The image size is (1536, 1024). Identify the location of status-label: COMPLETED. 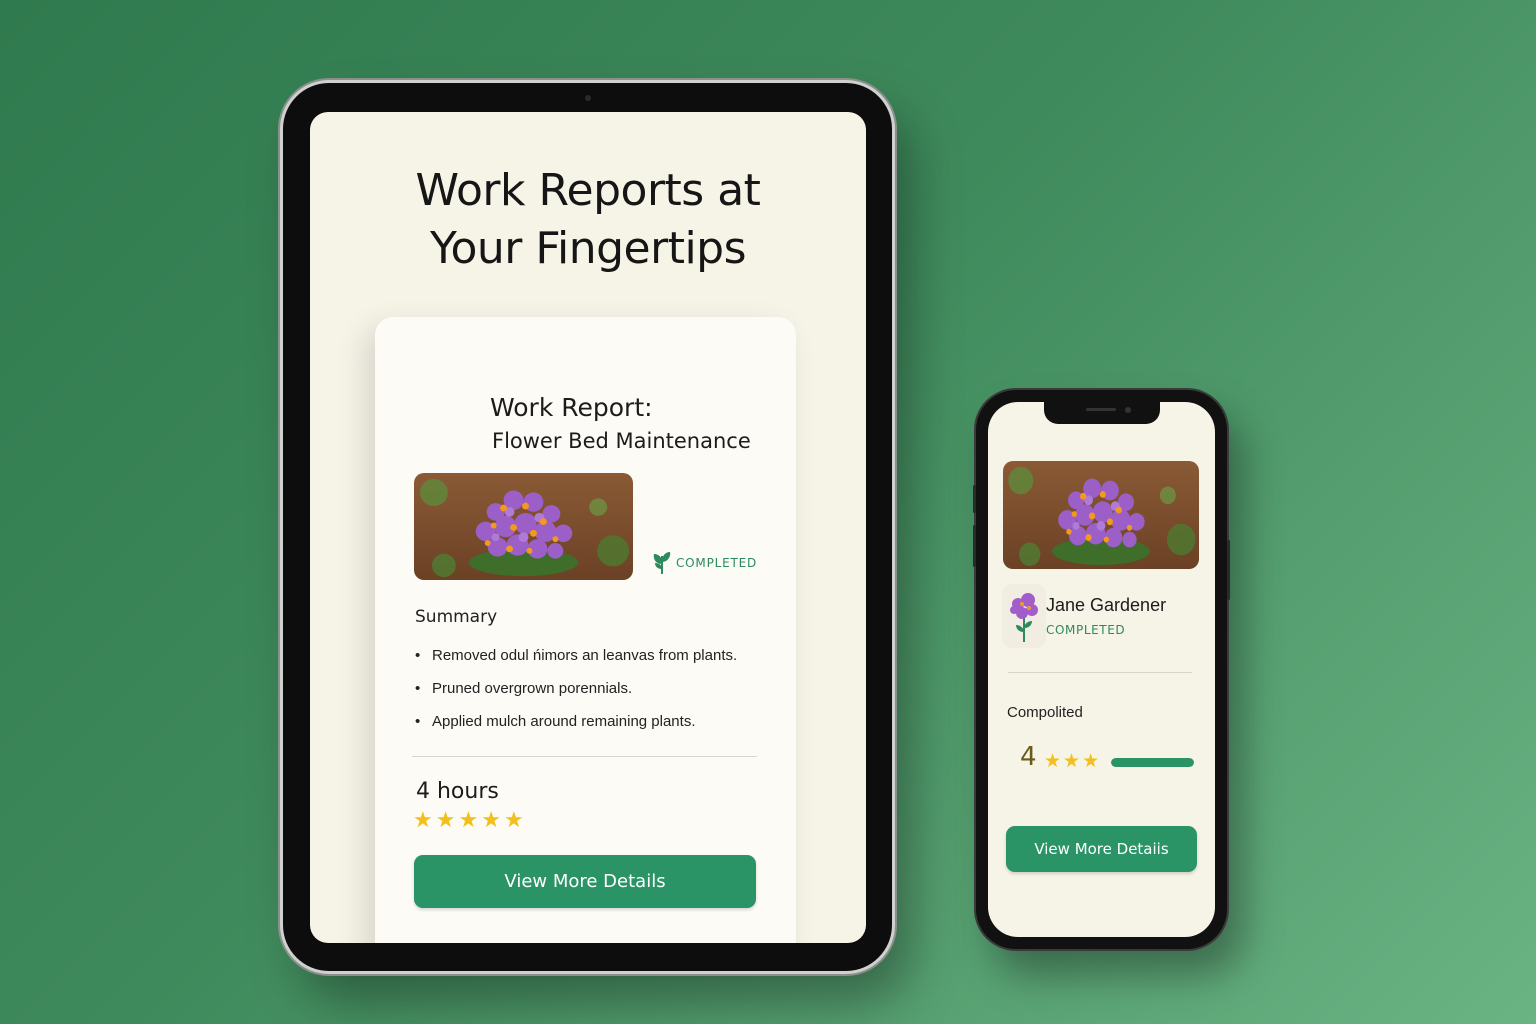
(717, 563).